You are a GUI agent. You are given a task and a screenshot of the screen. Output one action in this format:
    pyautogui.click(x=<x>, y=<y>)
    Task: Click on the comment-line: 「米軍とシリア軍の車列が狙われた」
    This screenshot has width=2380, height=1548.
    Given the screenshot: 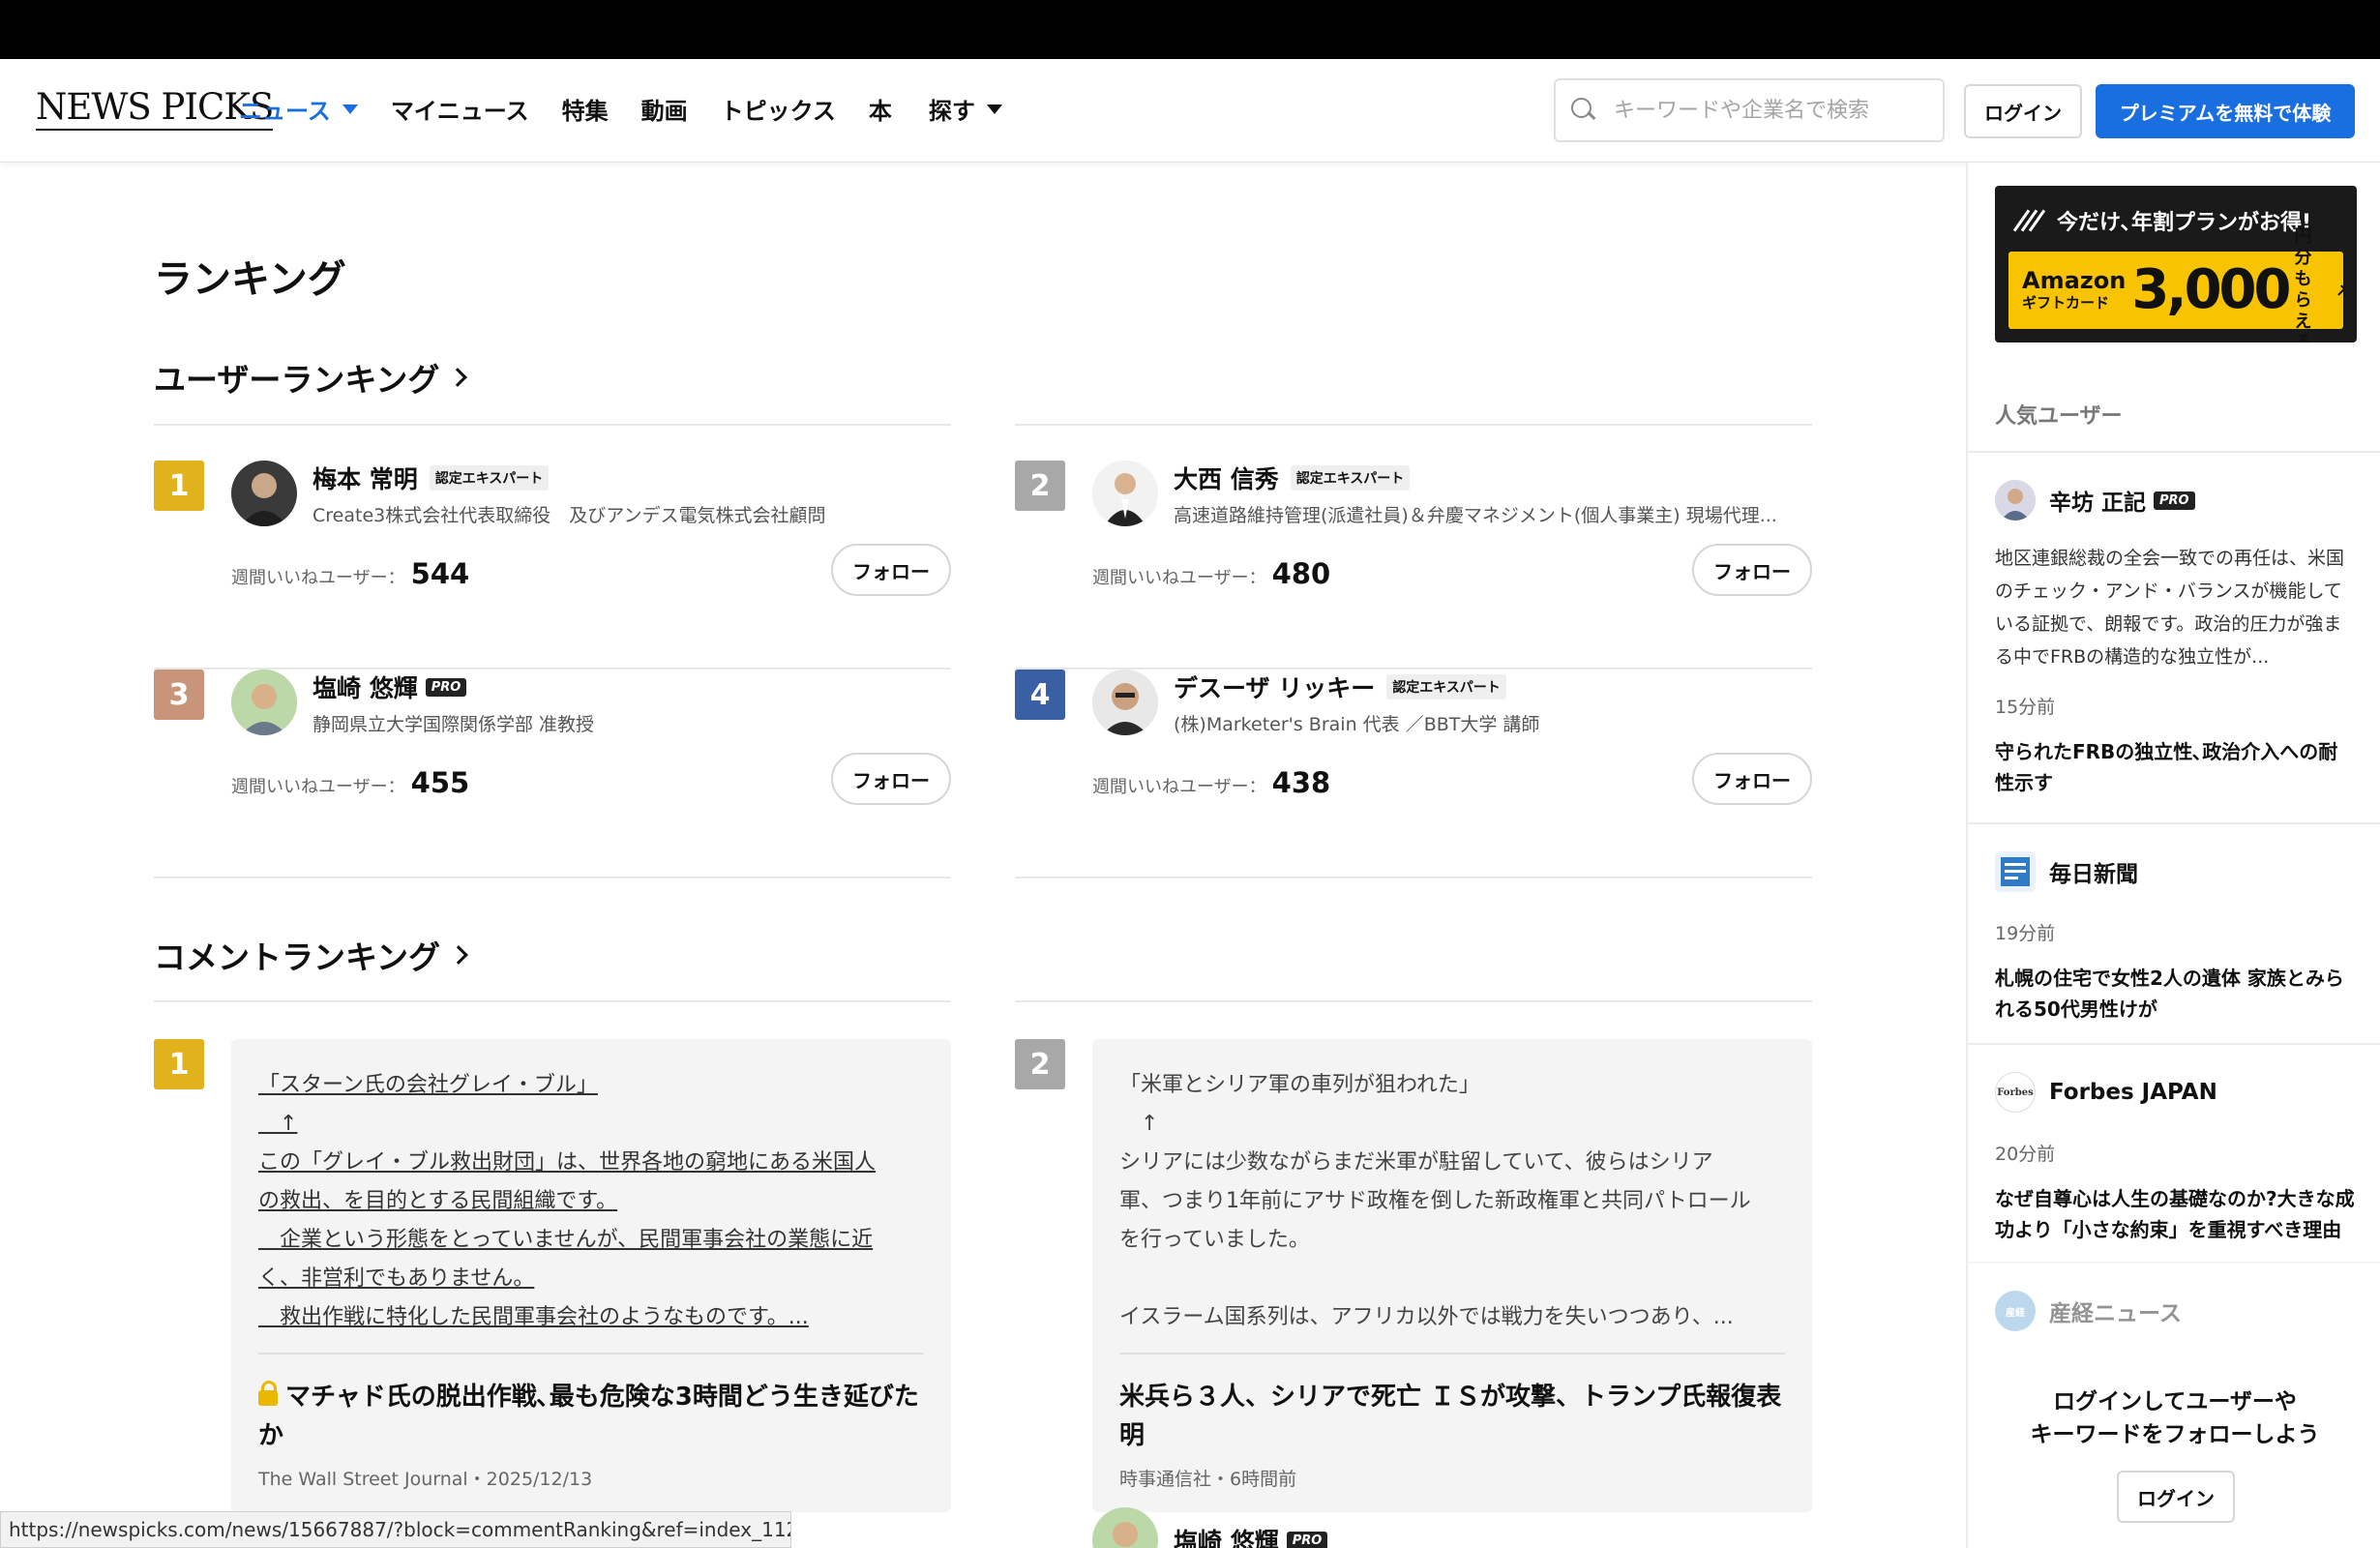 What is the action you would take?
    pyautogui.click(x=1300, y=1085)
    